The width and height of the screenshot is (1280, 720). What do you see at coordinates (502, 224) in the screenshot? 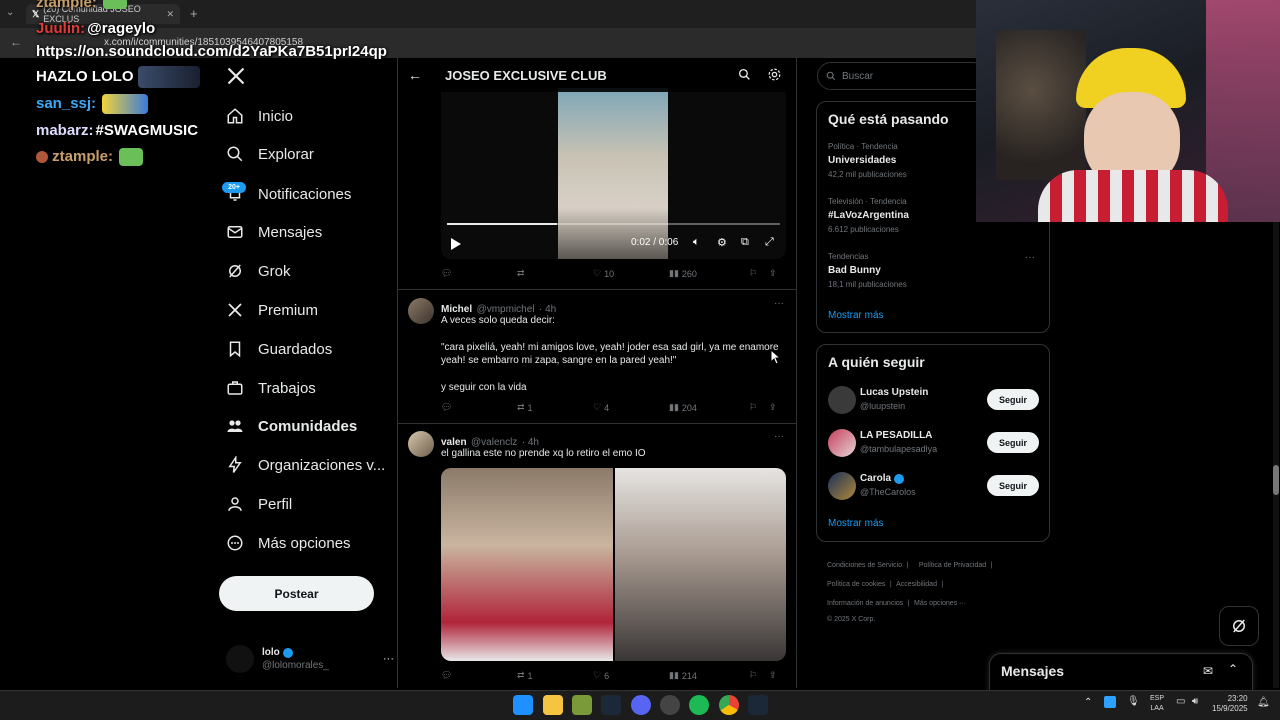
I see `video-progress-fill` at bounding box center [502, 224].